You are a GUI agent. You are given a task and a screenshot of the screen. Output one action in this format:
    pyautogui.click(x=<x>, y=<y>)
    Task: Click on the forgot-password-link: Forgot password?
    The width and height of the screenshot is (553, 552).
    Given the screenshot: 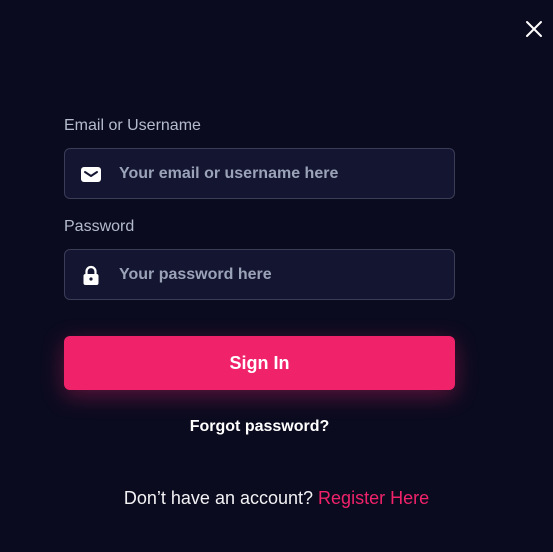 What is the action you would take?
    pyautogui.click(x=259, y=427)
    